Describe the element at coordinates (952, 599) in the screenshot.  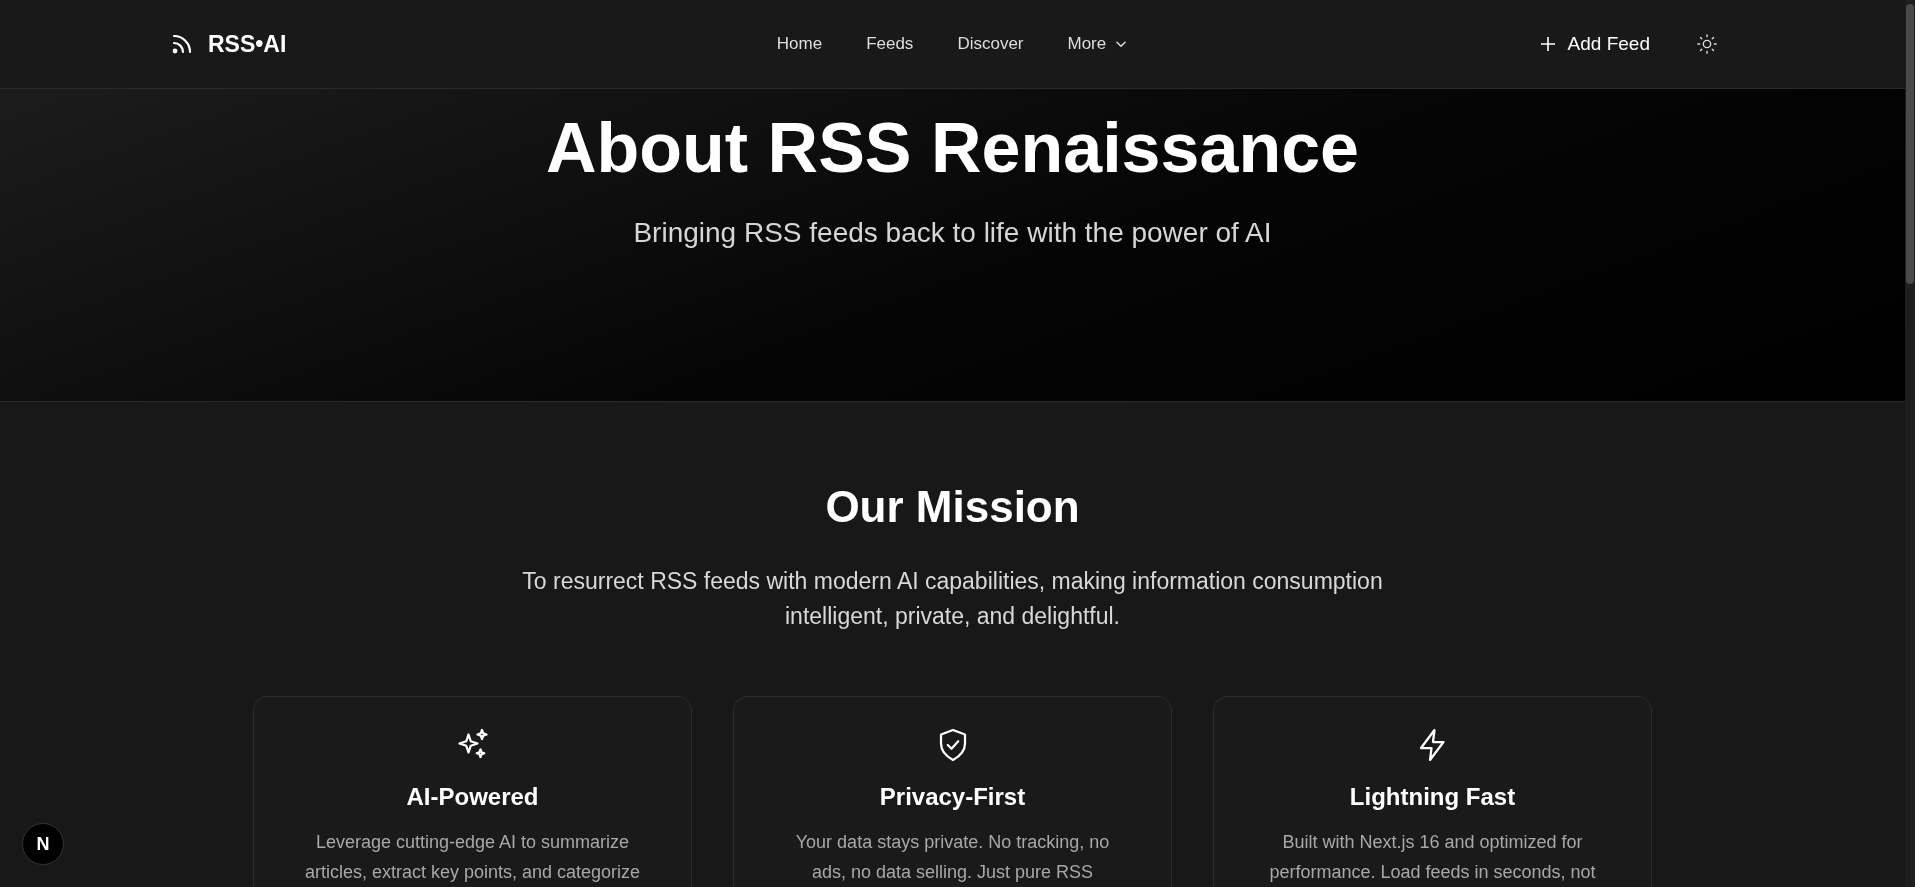
I see `mission-text: To resurrect RSS feeds with modern AI capabilities, making information consumption intelligent, private, and delightful.` at that location.